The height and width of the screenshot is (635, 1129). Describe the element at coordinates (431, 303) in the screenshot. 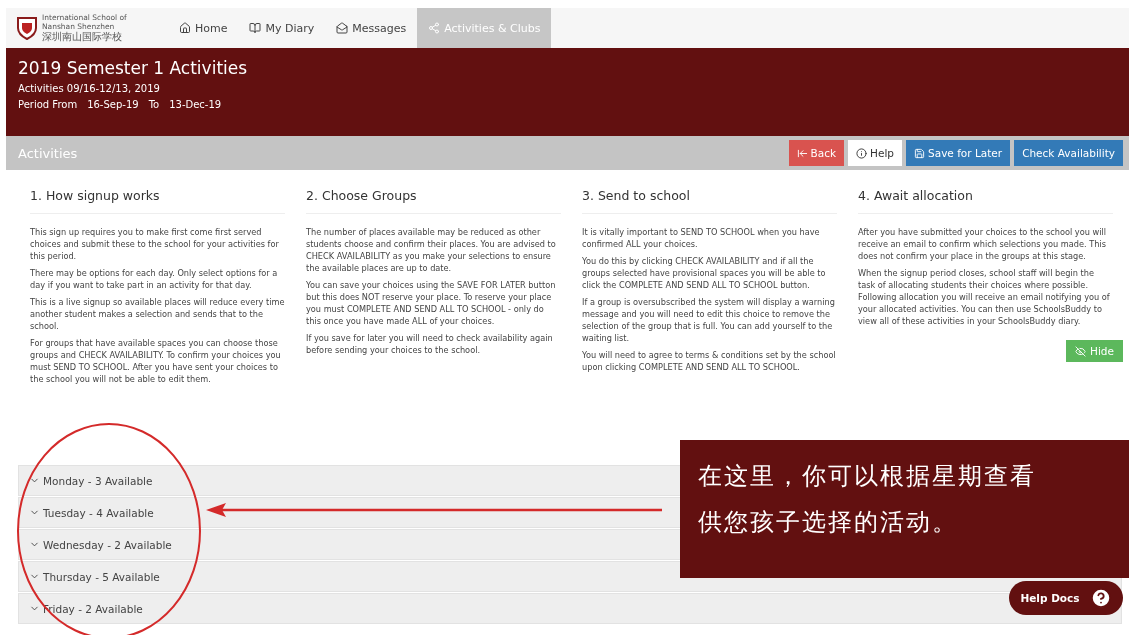

I see `step-paragraph: You can save your choices using the SAVE FOR LATER button but this does NOT reserve your place. To reserve your place you must COMPLETE AND SEND ALL TO SCHOOL - only do this once you have made ALL of your choices.` at that location.